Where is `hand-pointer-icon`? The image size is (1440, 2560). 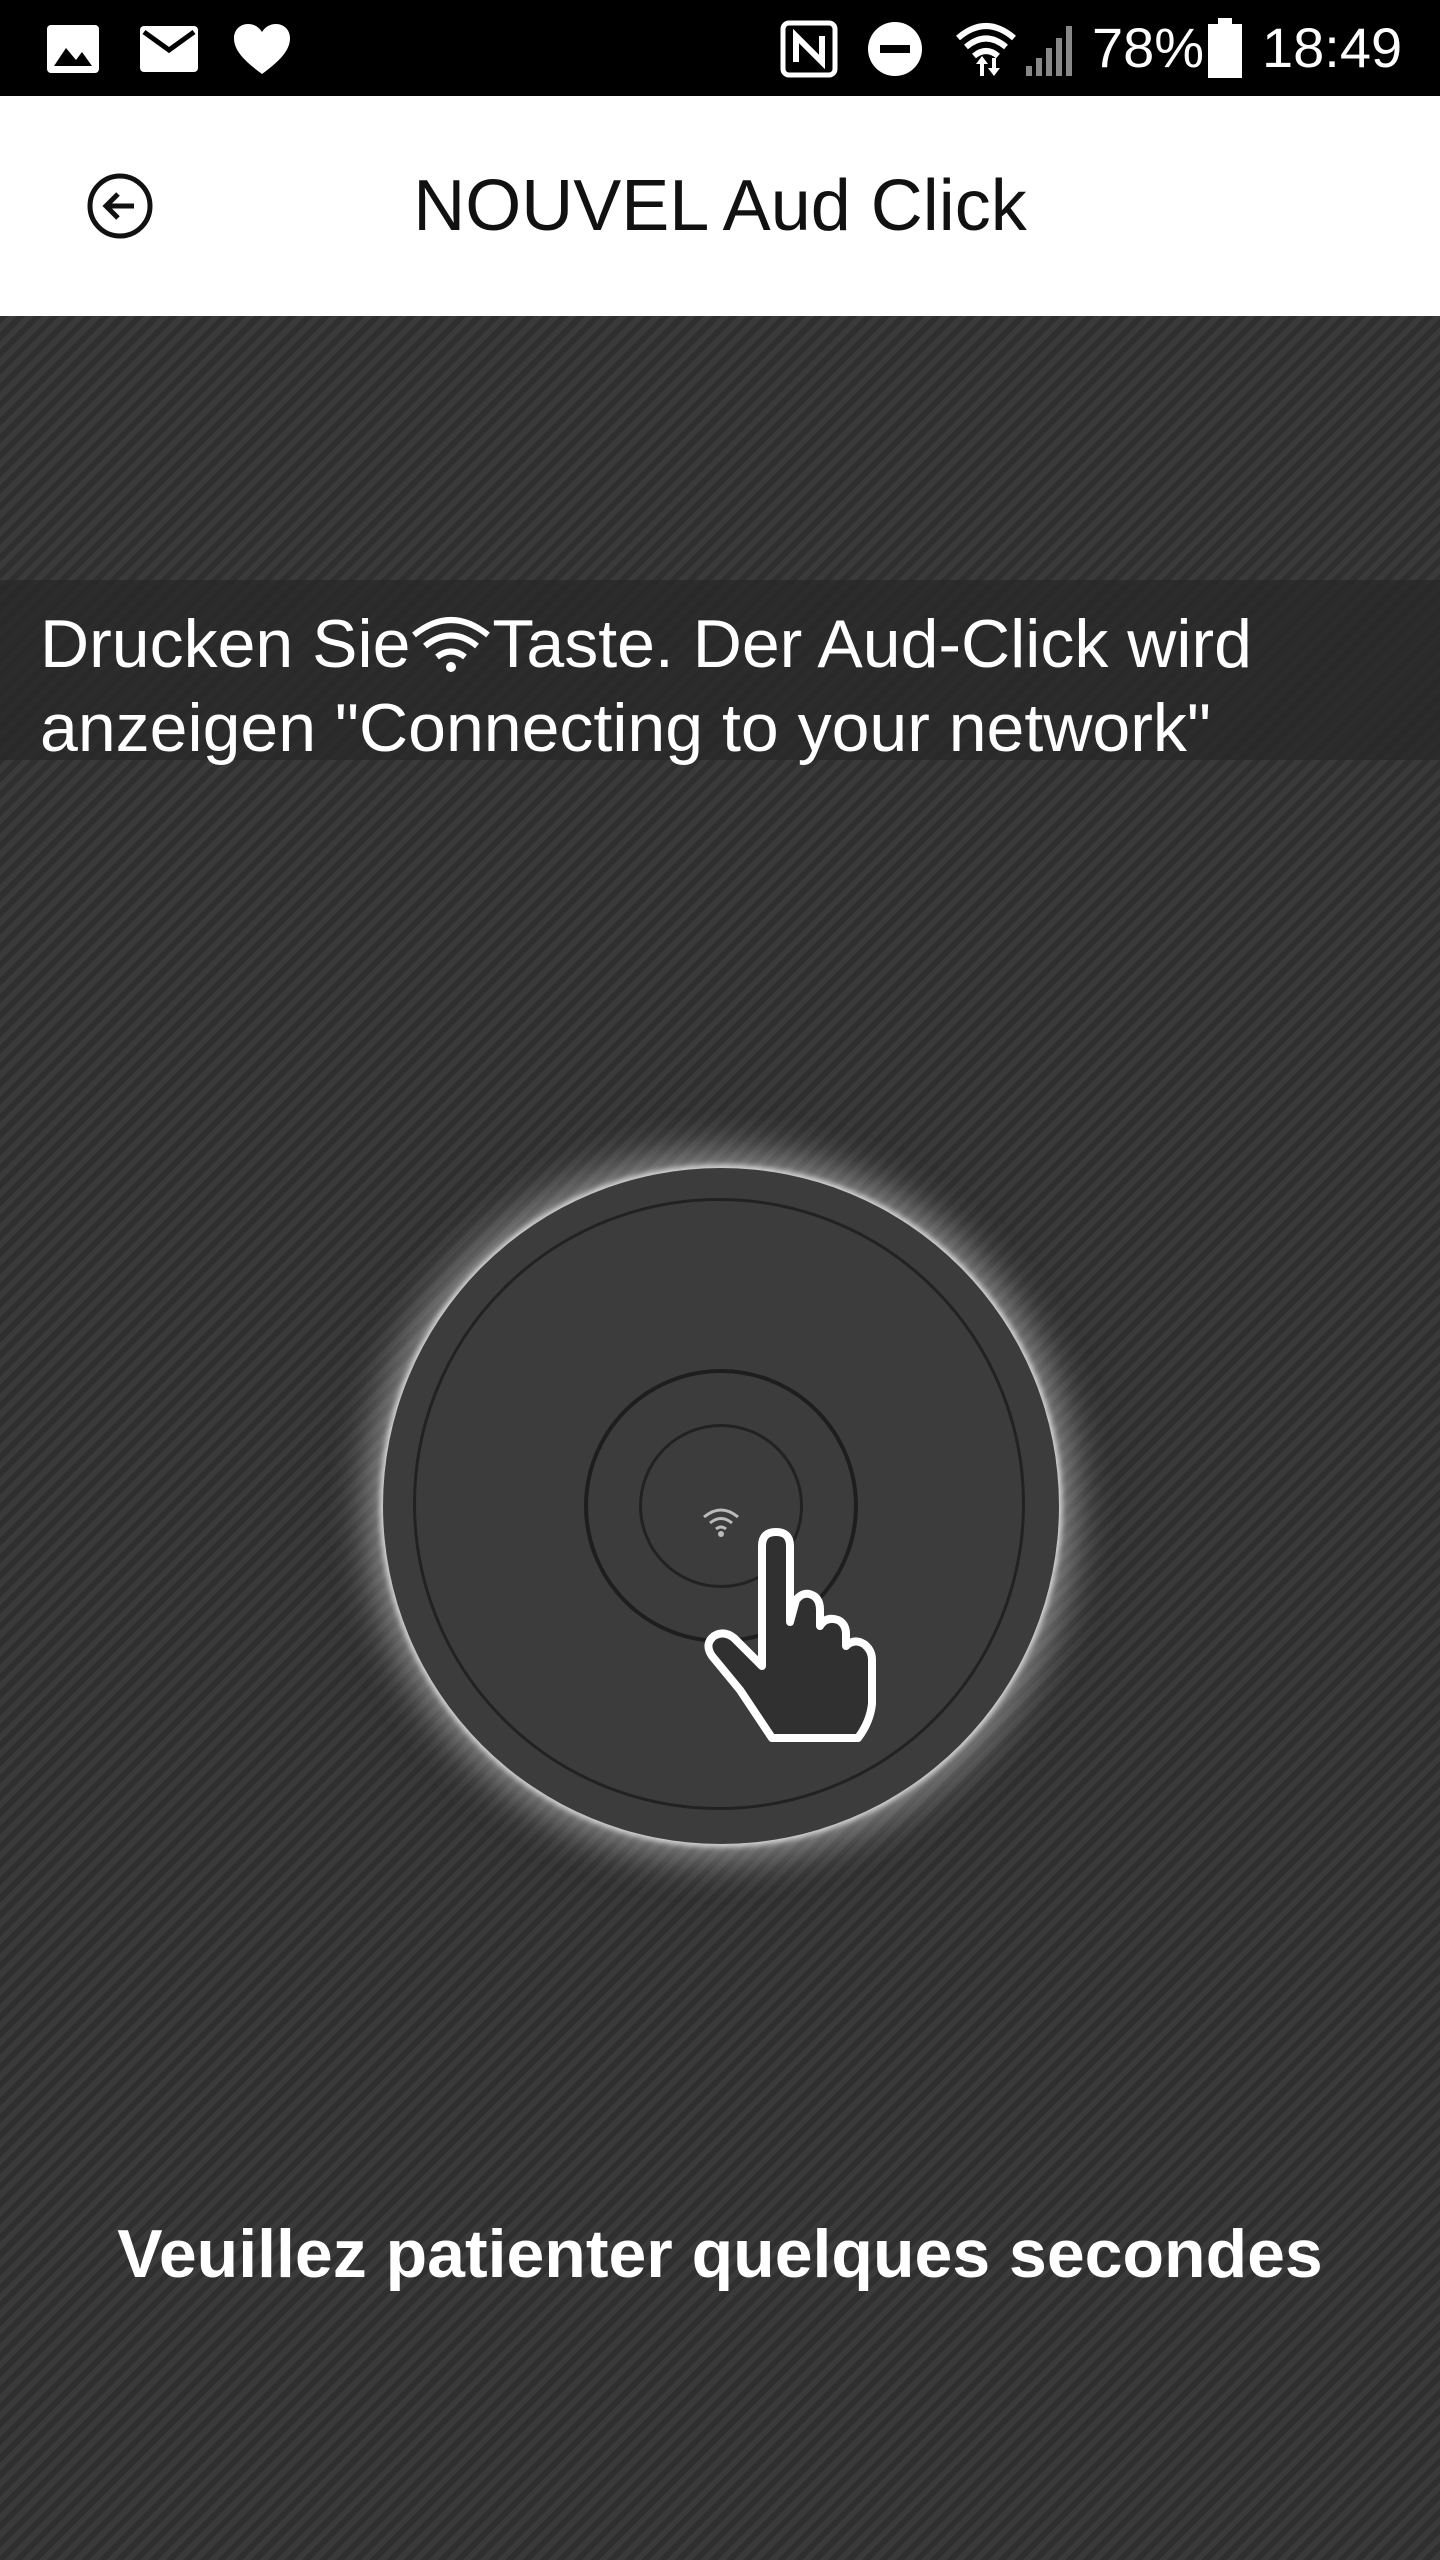 hand-pointer-icon is located at coordinates (790, 1635).